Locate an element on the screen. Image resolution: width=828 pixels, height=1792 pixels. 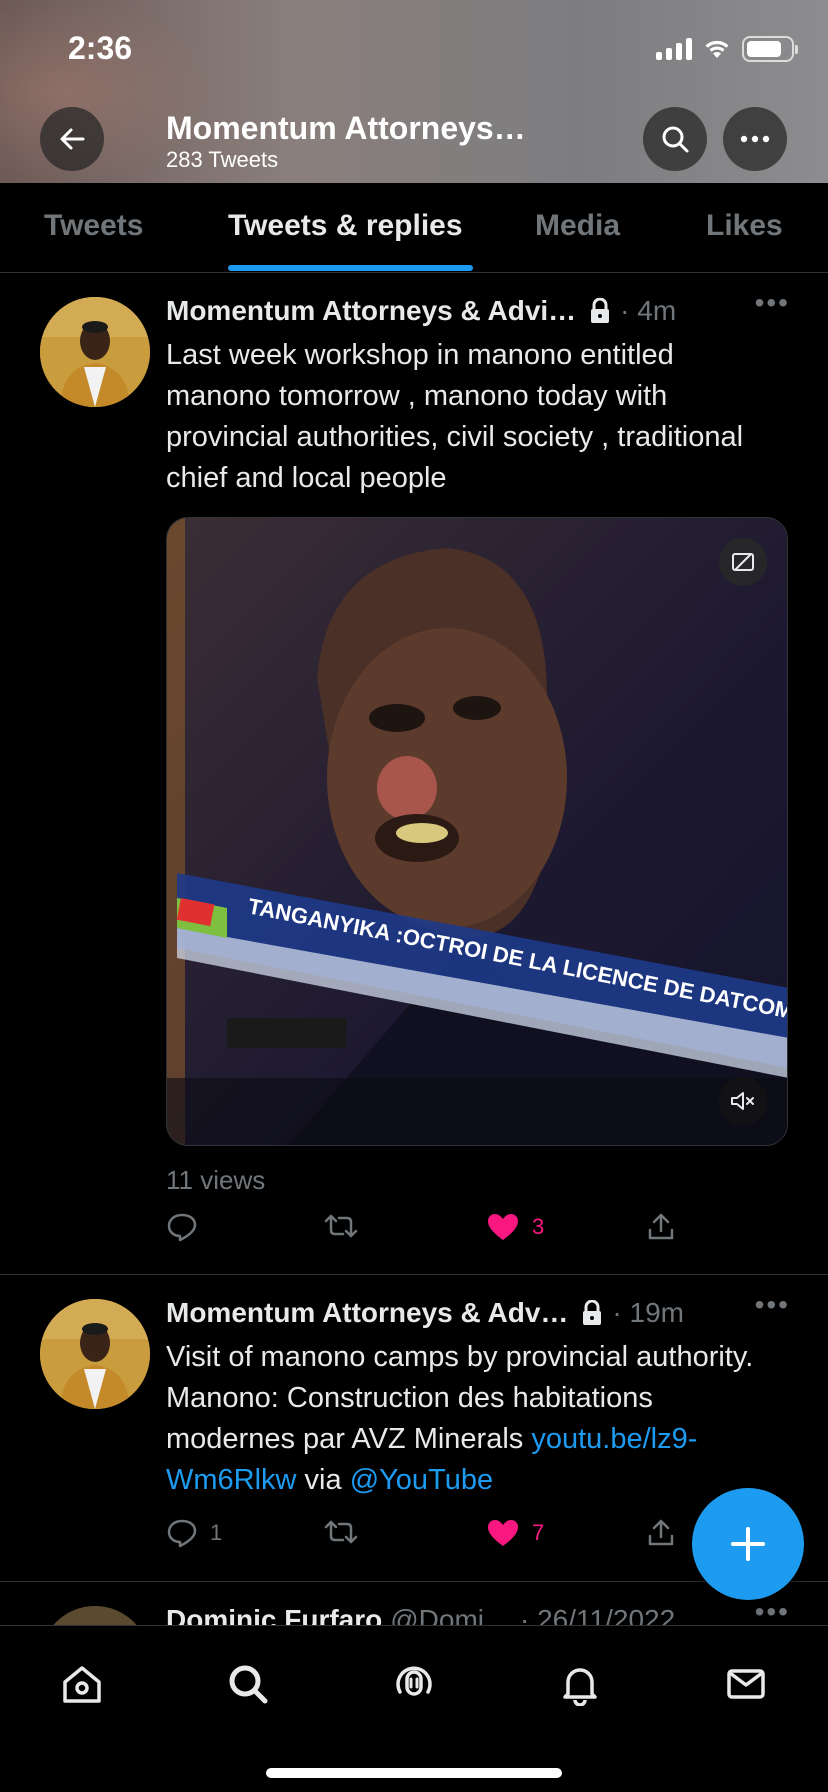
nav-spaces is located at coordinates (414, 1684).